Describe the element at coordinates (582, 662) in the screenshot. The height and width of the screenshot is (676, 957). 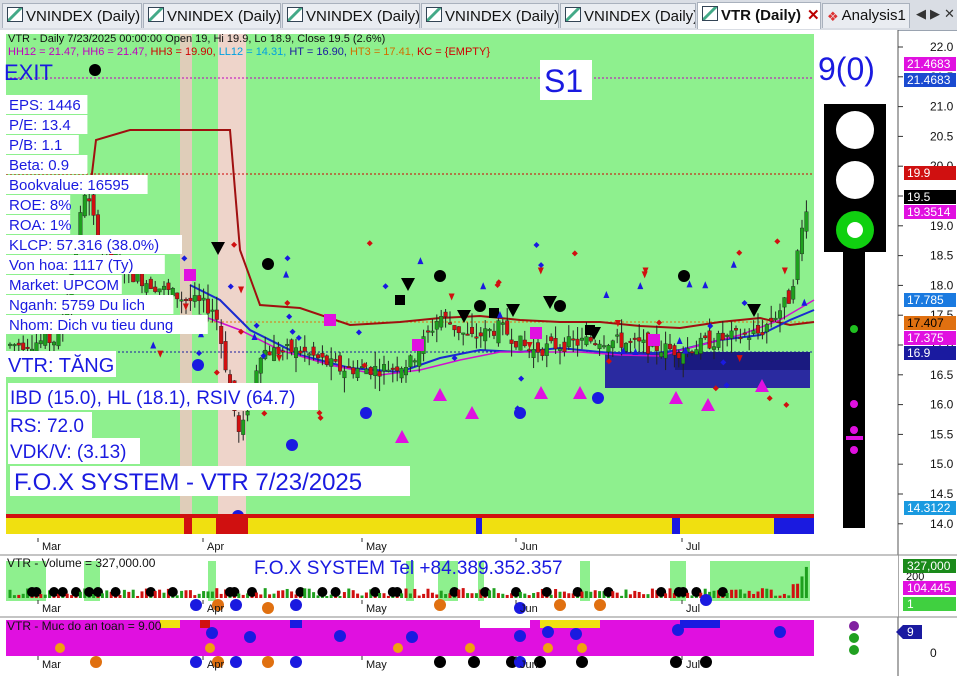
I see `nine-marker-icon` at that location.